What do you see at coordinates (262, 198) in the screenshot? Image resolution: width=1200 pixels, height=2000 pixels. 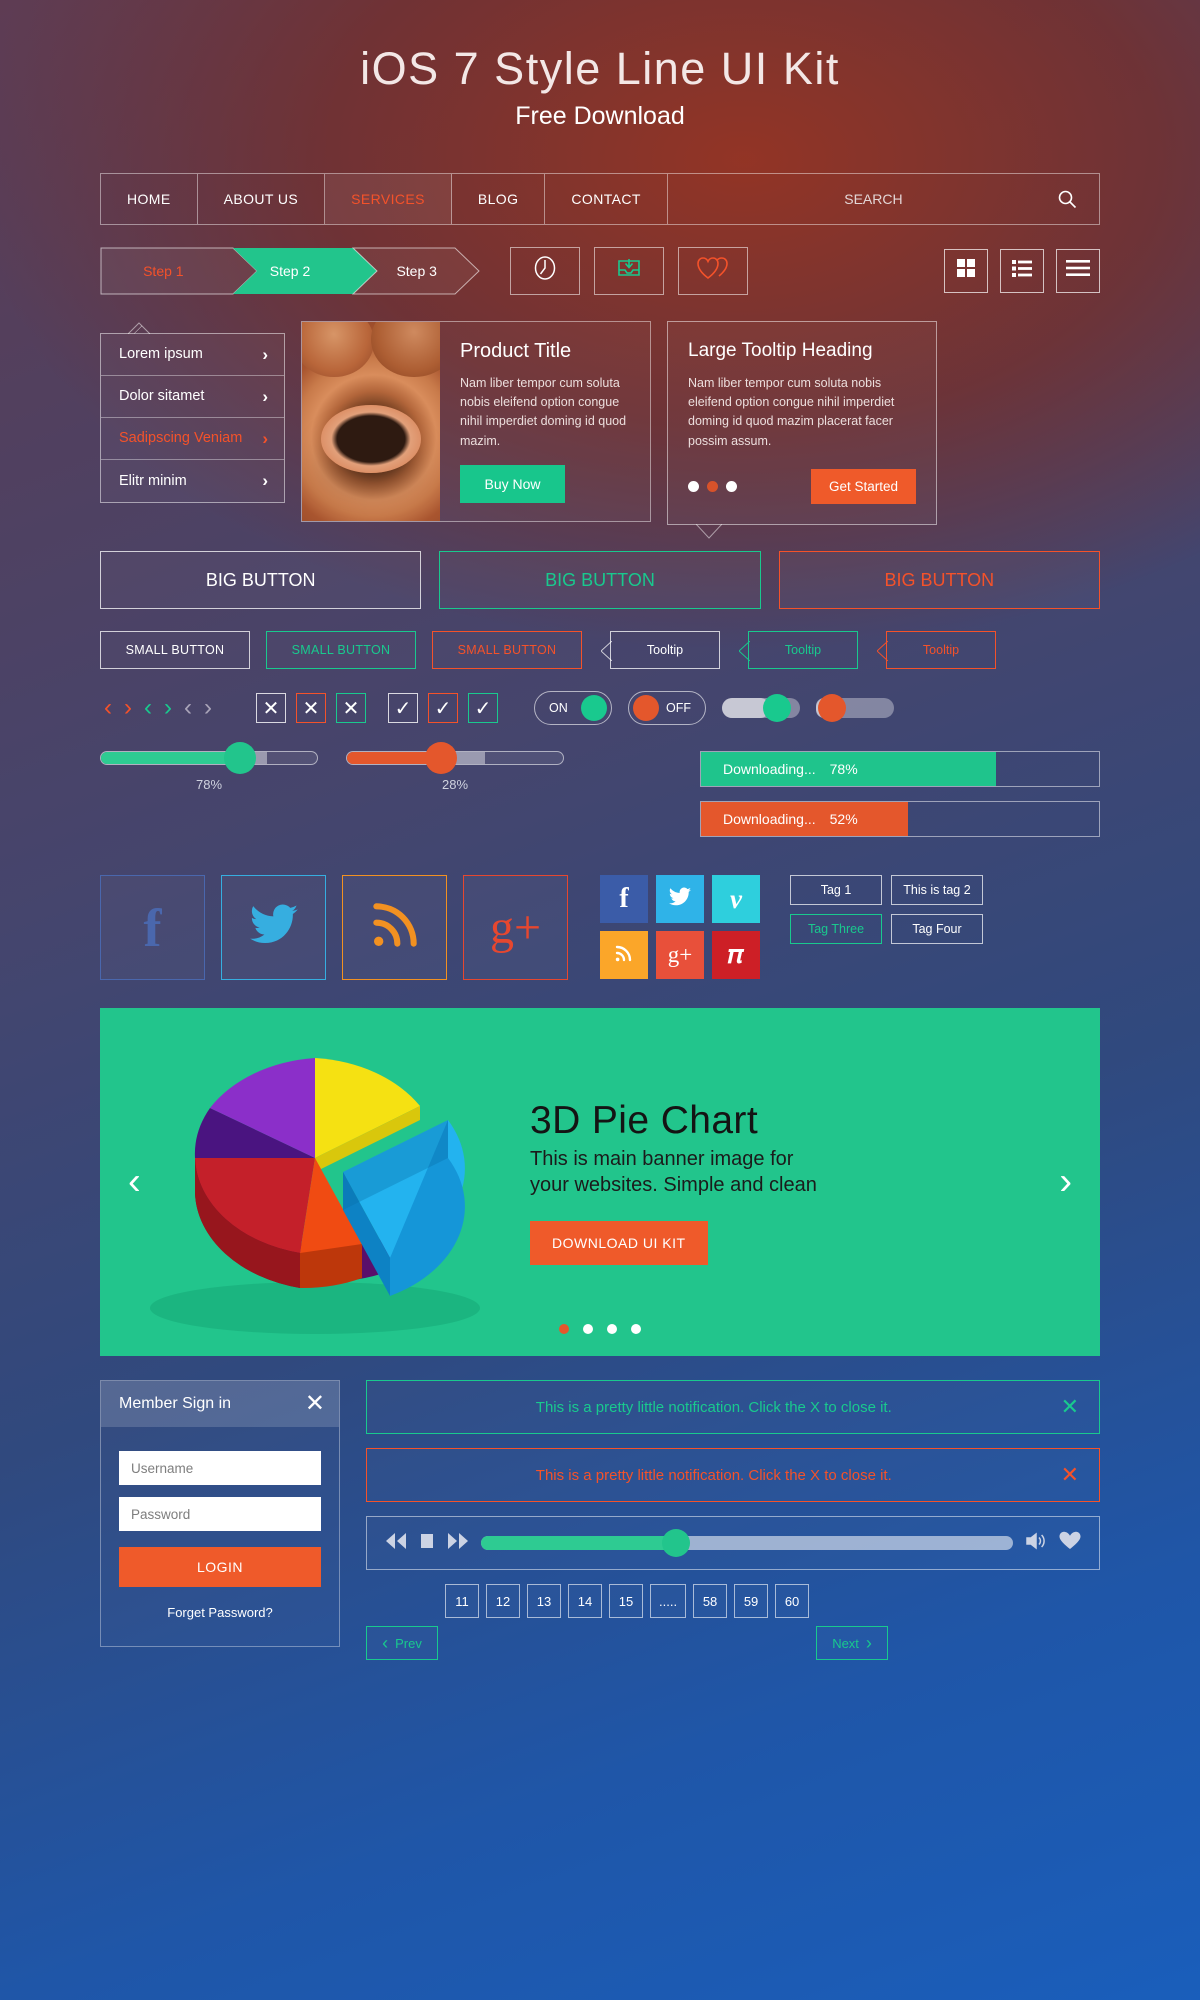 I see `nav-item-about-us: ABOUT US` at bounding box center [262, 198].